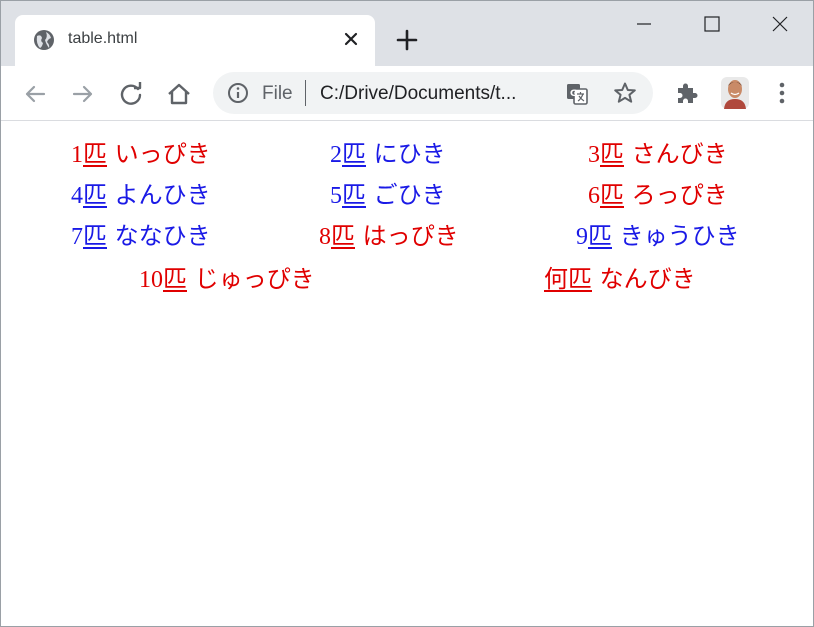  What do you see at coordinates (679, 154) in the screenshot?
I see `counter-reading: さんびき` at bounding box center [679, 154].